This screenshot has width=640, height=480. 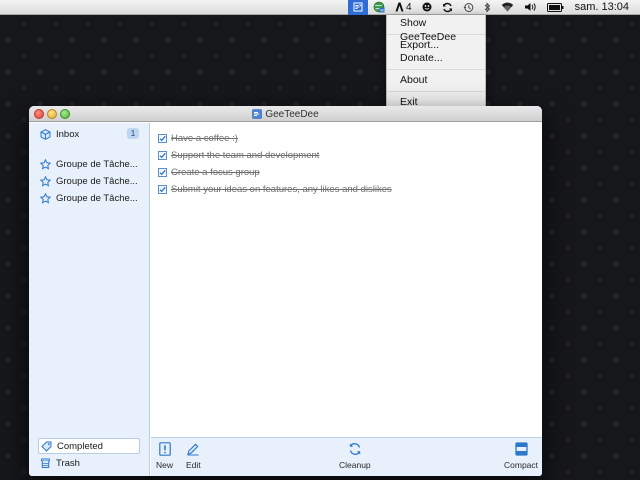 I want to click on bottom-toolbar: New Edit Cleanup Compact, so click(x=346, y=456).